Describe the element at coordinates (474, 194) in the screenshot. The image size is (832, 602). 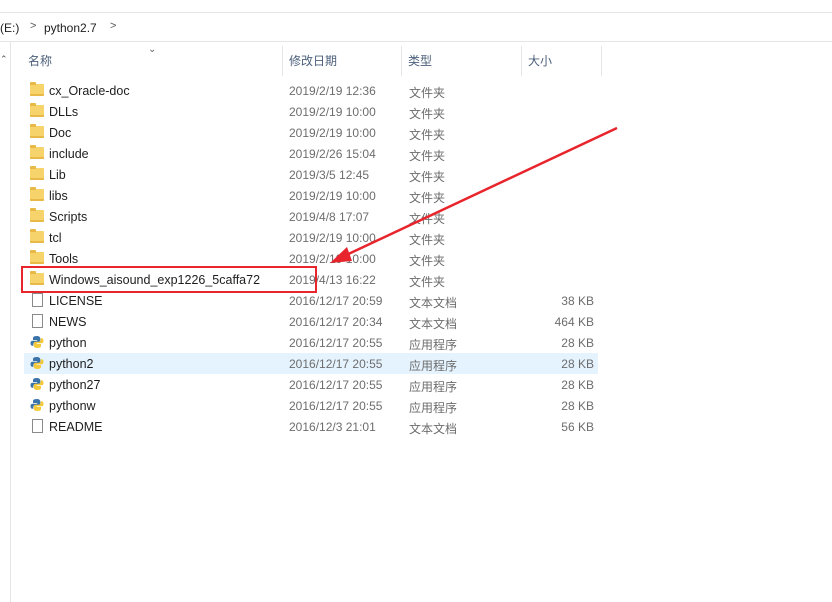
I see `annotation-arrow` at that location.